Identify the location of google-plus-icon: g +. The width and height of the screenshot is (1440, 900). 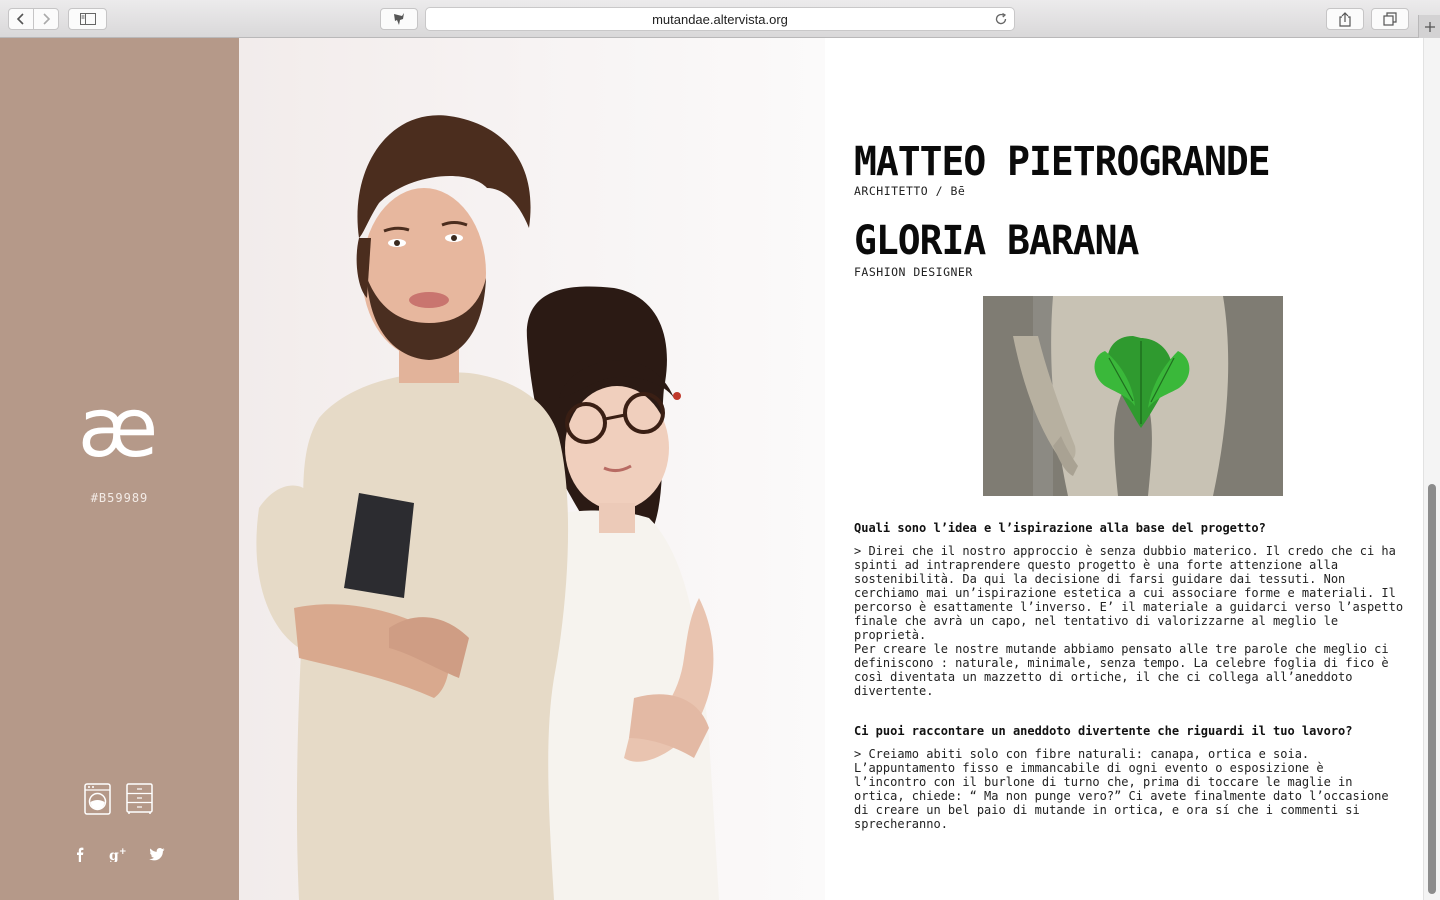
(118, 854).